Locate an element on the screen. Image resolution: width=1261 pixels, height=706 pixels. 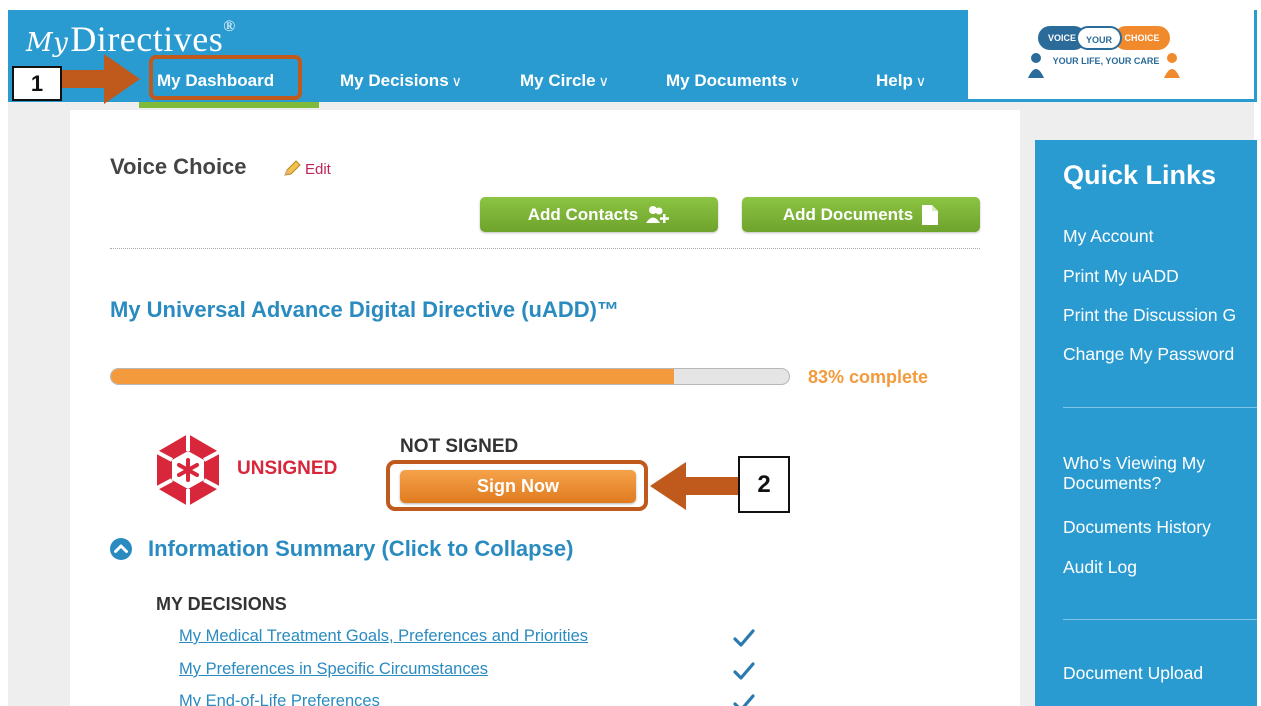
add-documents-button: Add Documents is located at coordinates (861, 214).